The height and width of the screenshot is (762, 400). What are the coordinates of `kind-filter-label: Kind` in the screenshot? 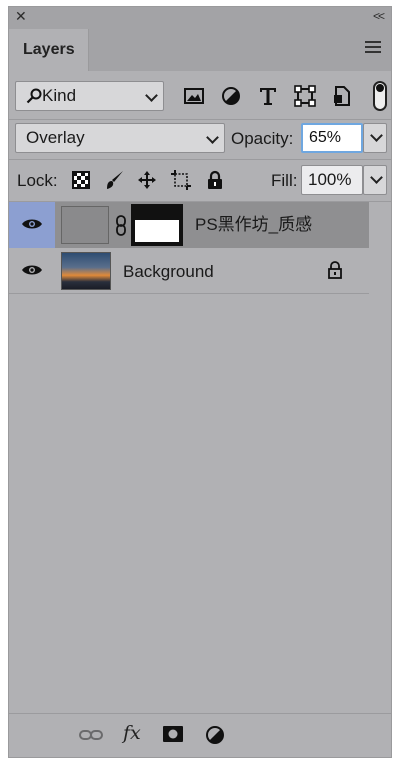 It's located at (59, 95).